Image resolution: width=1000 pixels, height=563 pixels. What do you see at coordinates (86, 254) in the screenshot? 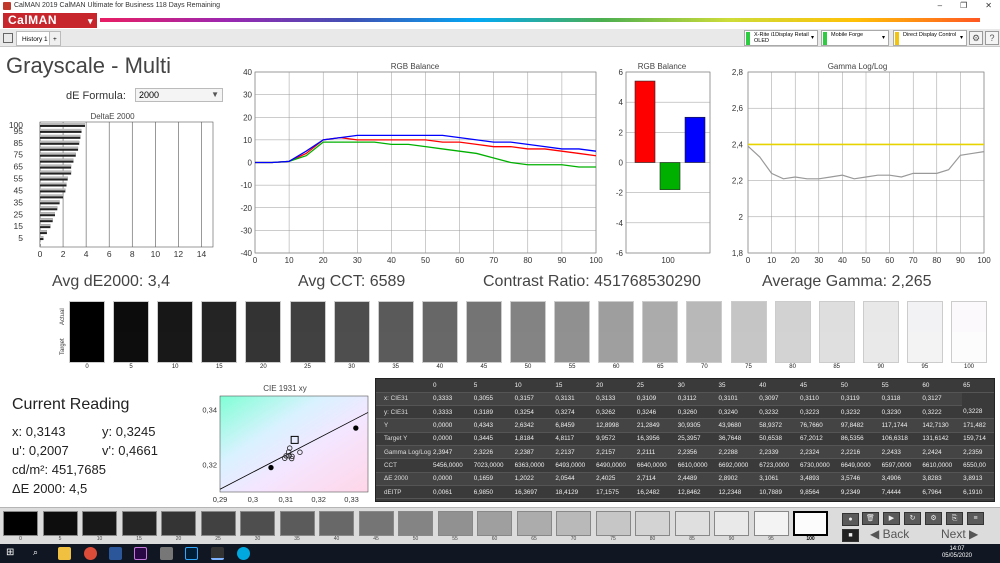
I see `x-tick-label: 4` at bounding box center [86, 254].